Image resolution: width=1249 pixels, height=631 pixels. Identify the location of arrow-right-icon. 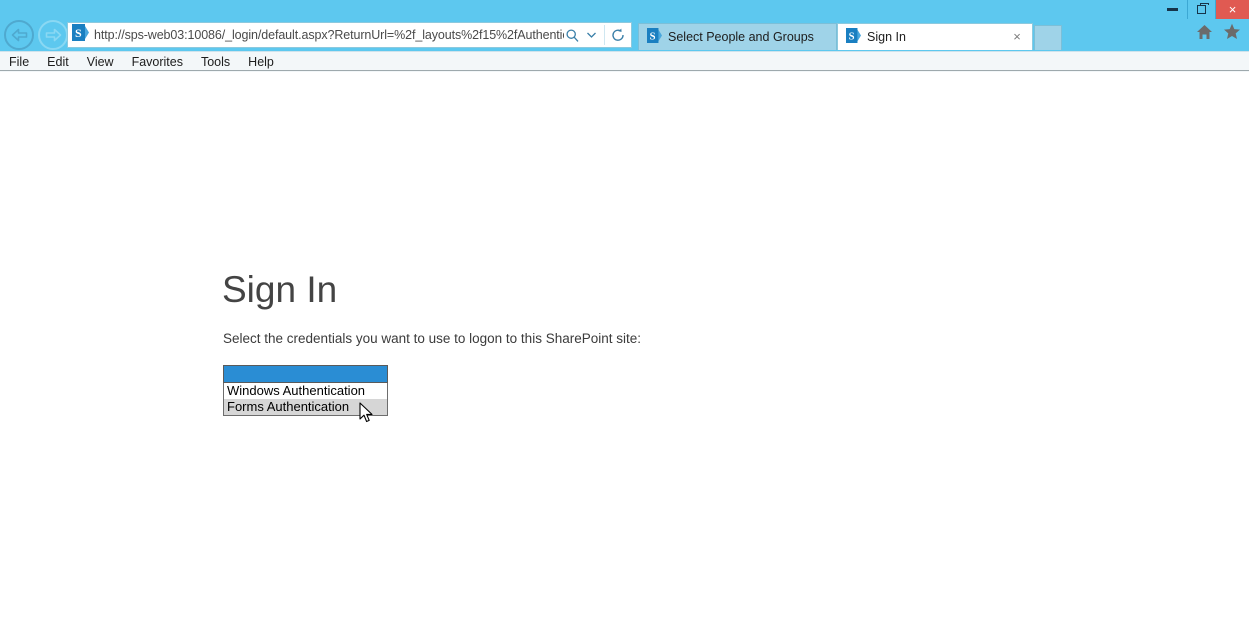
(53, 35).